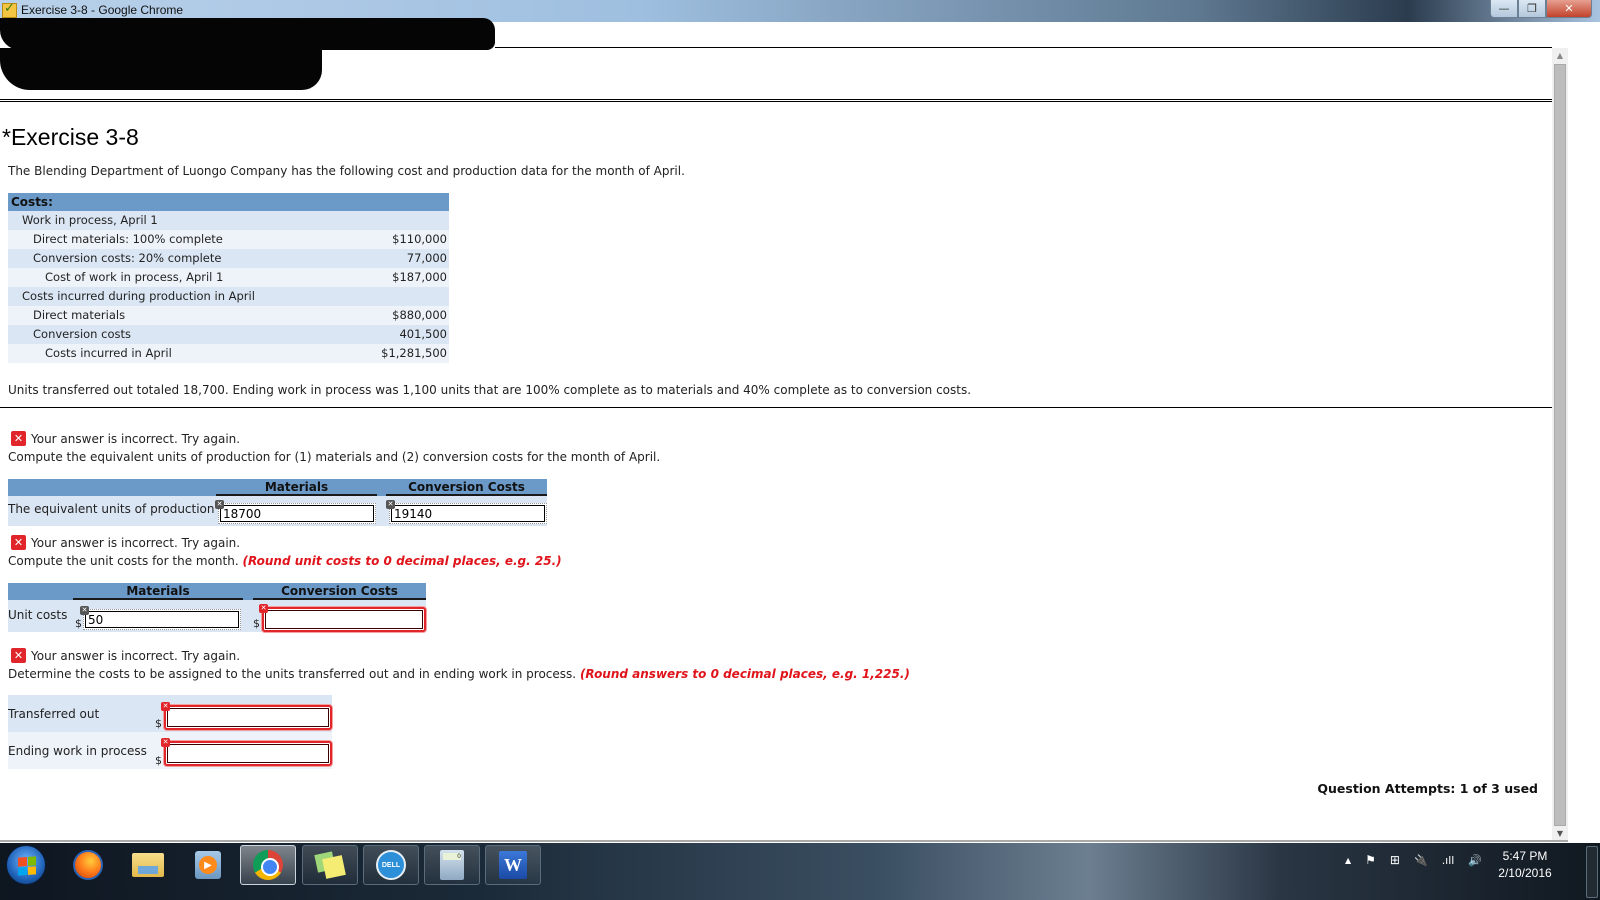 This screenshot has height=900, width=1600. I want to click on equivalent-units-label: The equivalent units of production, so click(111, 509).